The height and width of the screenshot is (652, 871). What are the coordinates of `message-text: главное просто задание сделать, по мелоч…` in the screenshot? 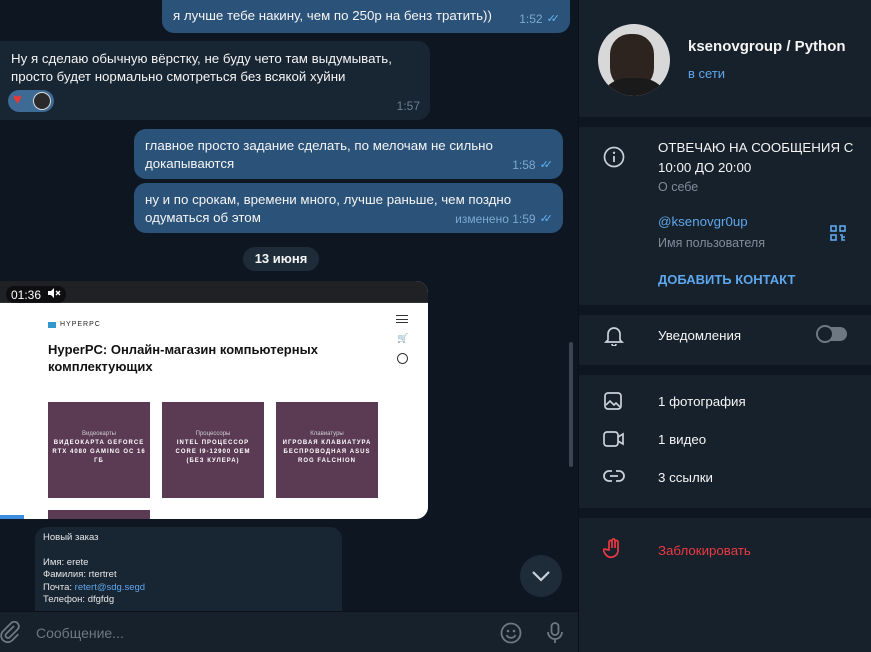 It's located at (319, 154).